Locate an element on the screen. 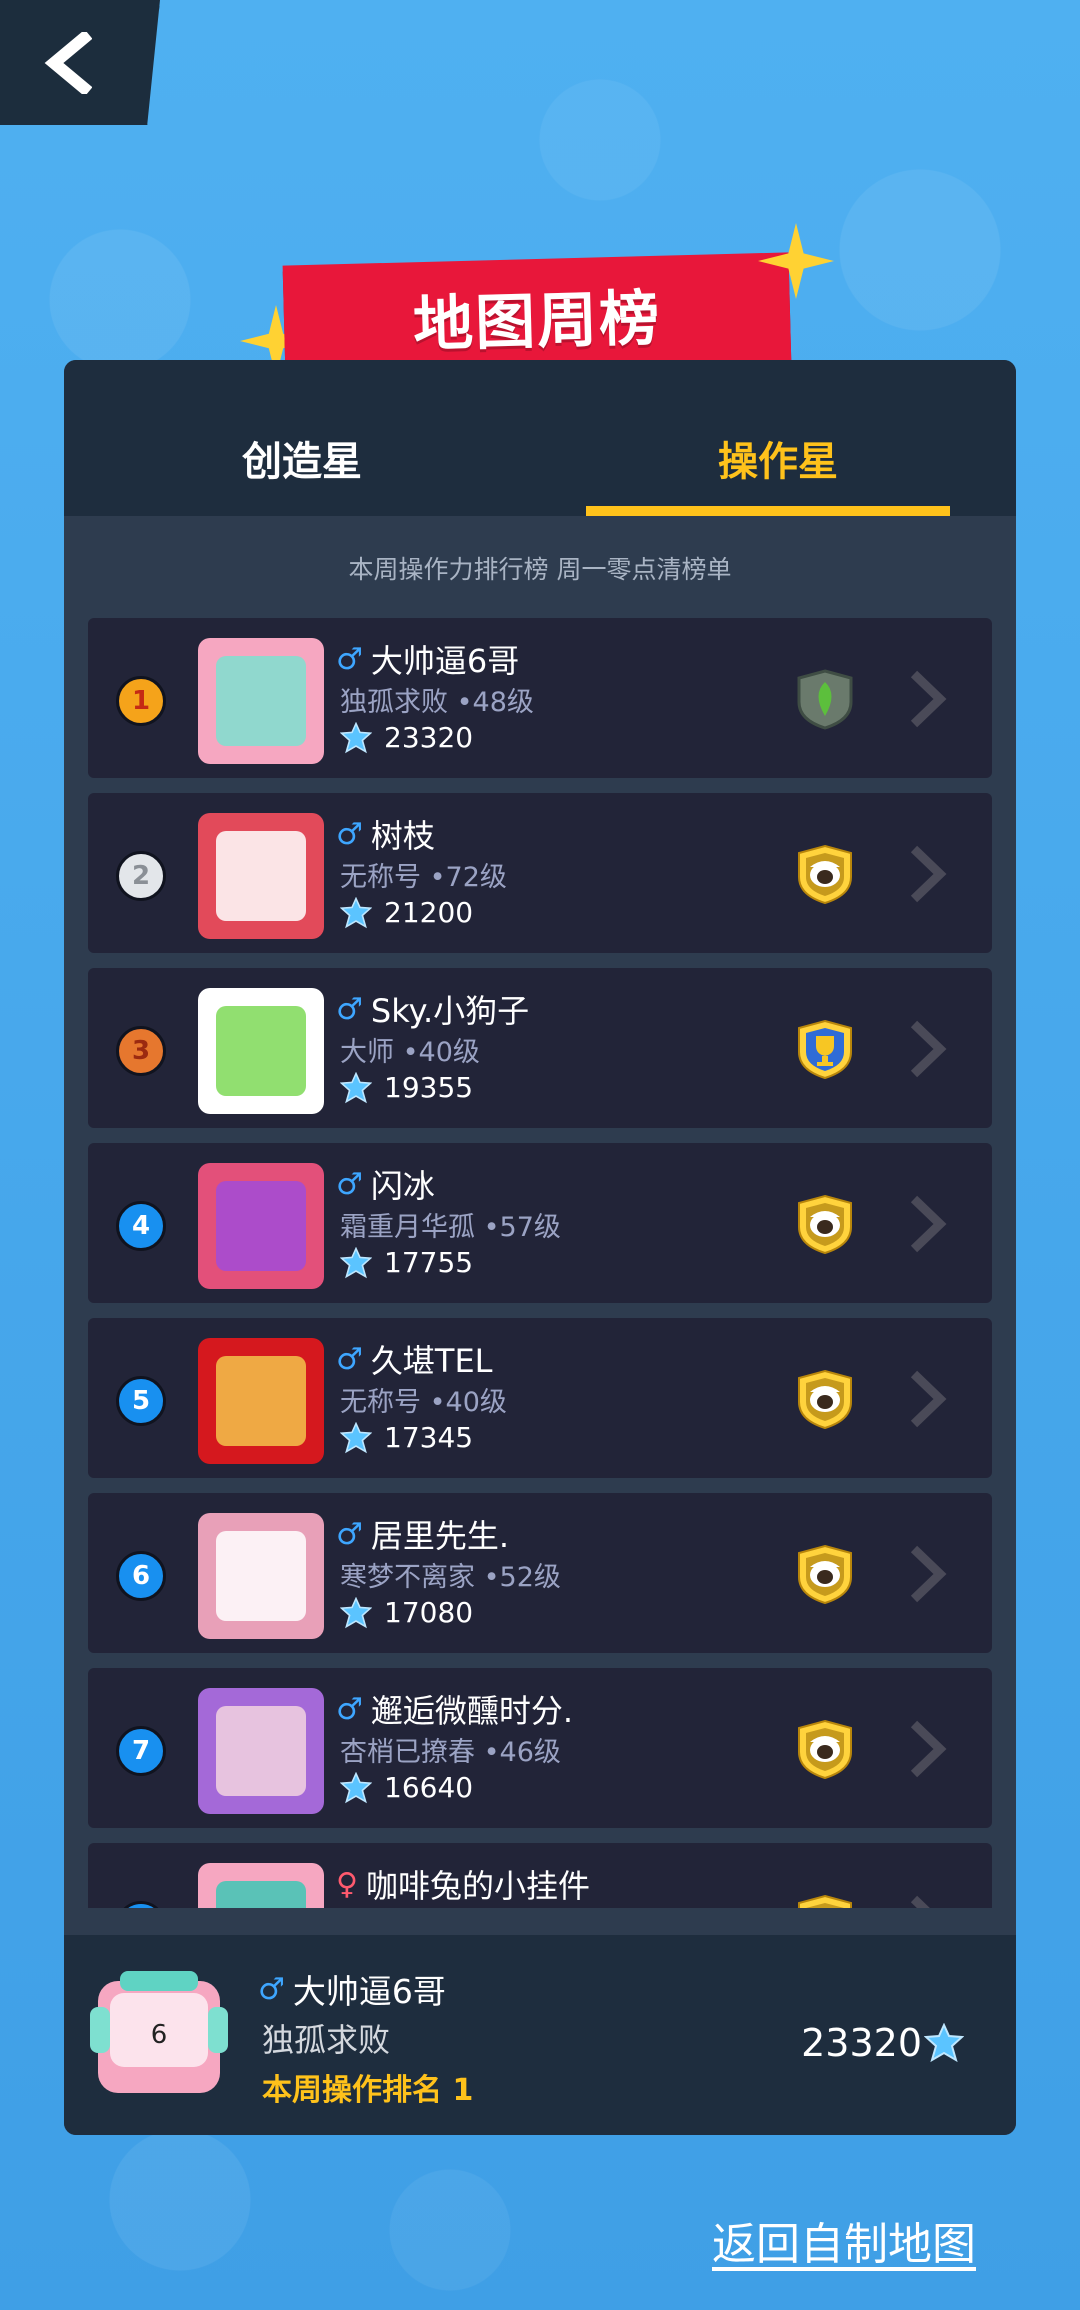 Image resolution: width=1080 pixels, height=2310 pixels. player-title: 大师 is located at coordinates (367, 1052).